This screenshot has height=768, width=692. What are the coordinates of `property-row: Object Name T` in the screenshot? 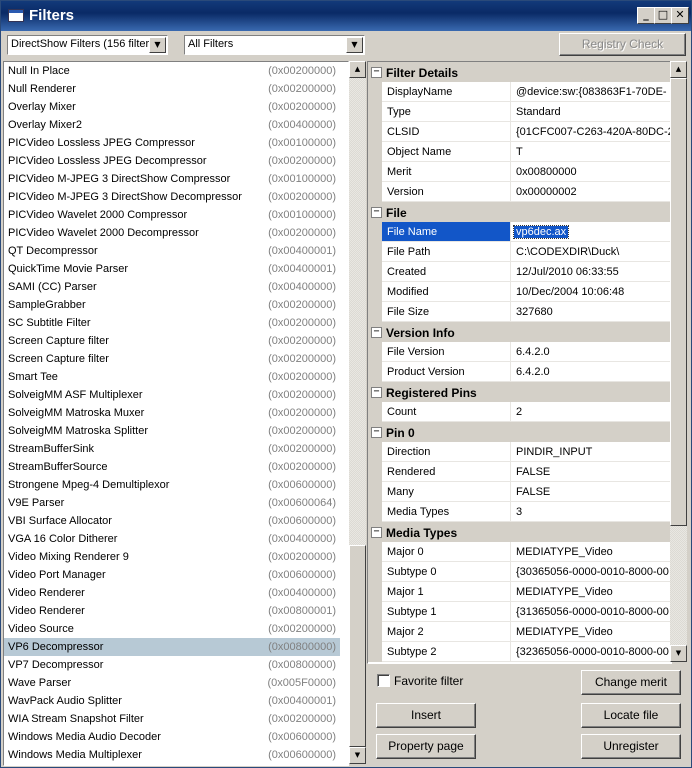 It's located at (519, 152).